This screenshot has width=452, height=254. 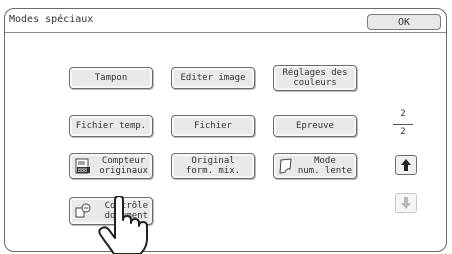 What do you see at coordinates (285, 166) in the screenshot?
I see `paper-sheet-icon` at bounding box center [285, 166].